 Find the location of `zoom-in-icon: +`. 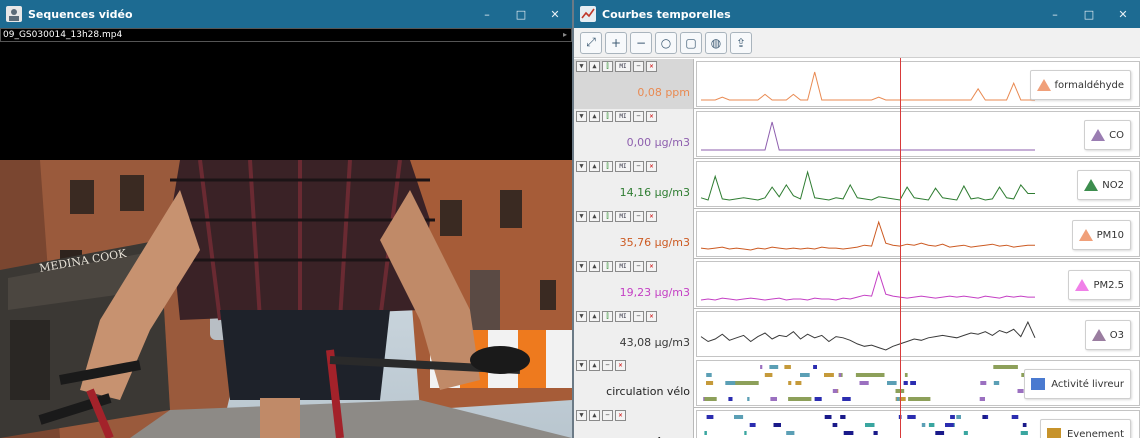

zoom-in-icon: + is located at coordinates (616, 42).